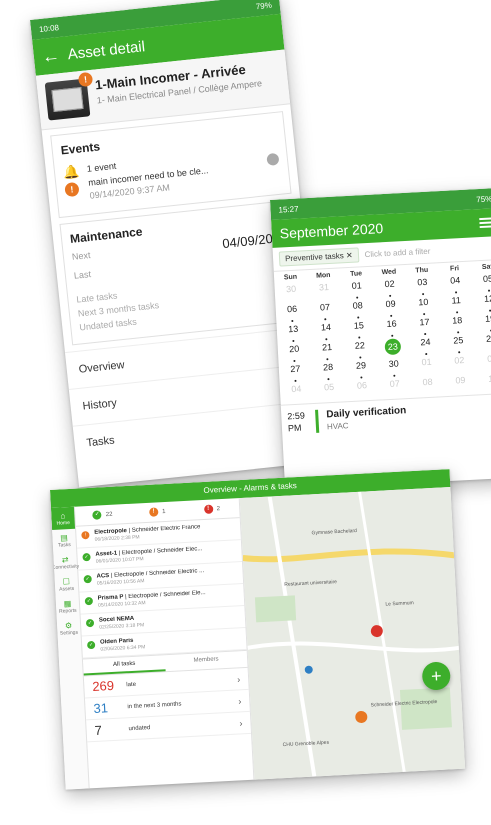 This screenshot has width=491, height=825. What do you see at coordinates (359, 331) in the screenshot?
I see `calendar-day: 15` at bounding box center [359, 331].